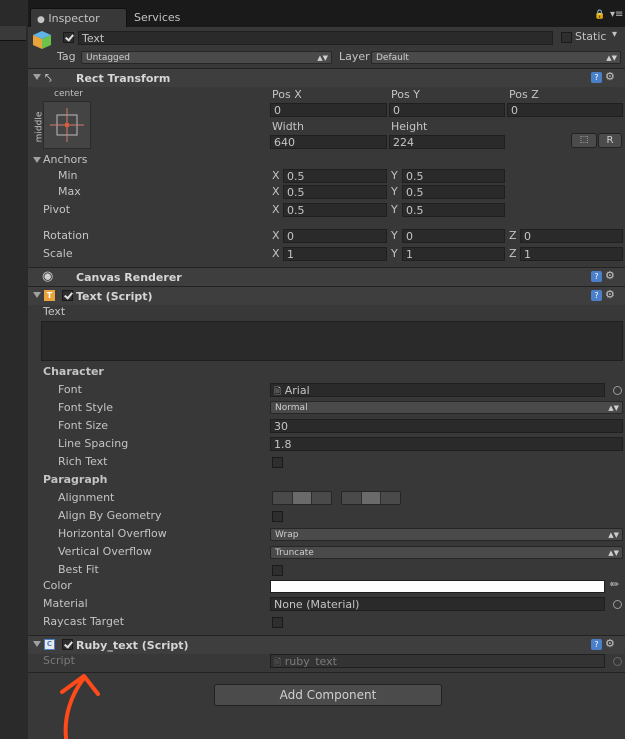 The width and height of the screenshot is (625, 739). Describe the element at coordinates (335, 192) in the screenshot. I see `max-x-field: 0.5` at that location.